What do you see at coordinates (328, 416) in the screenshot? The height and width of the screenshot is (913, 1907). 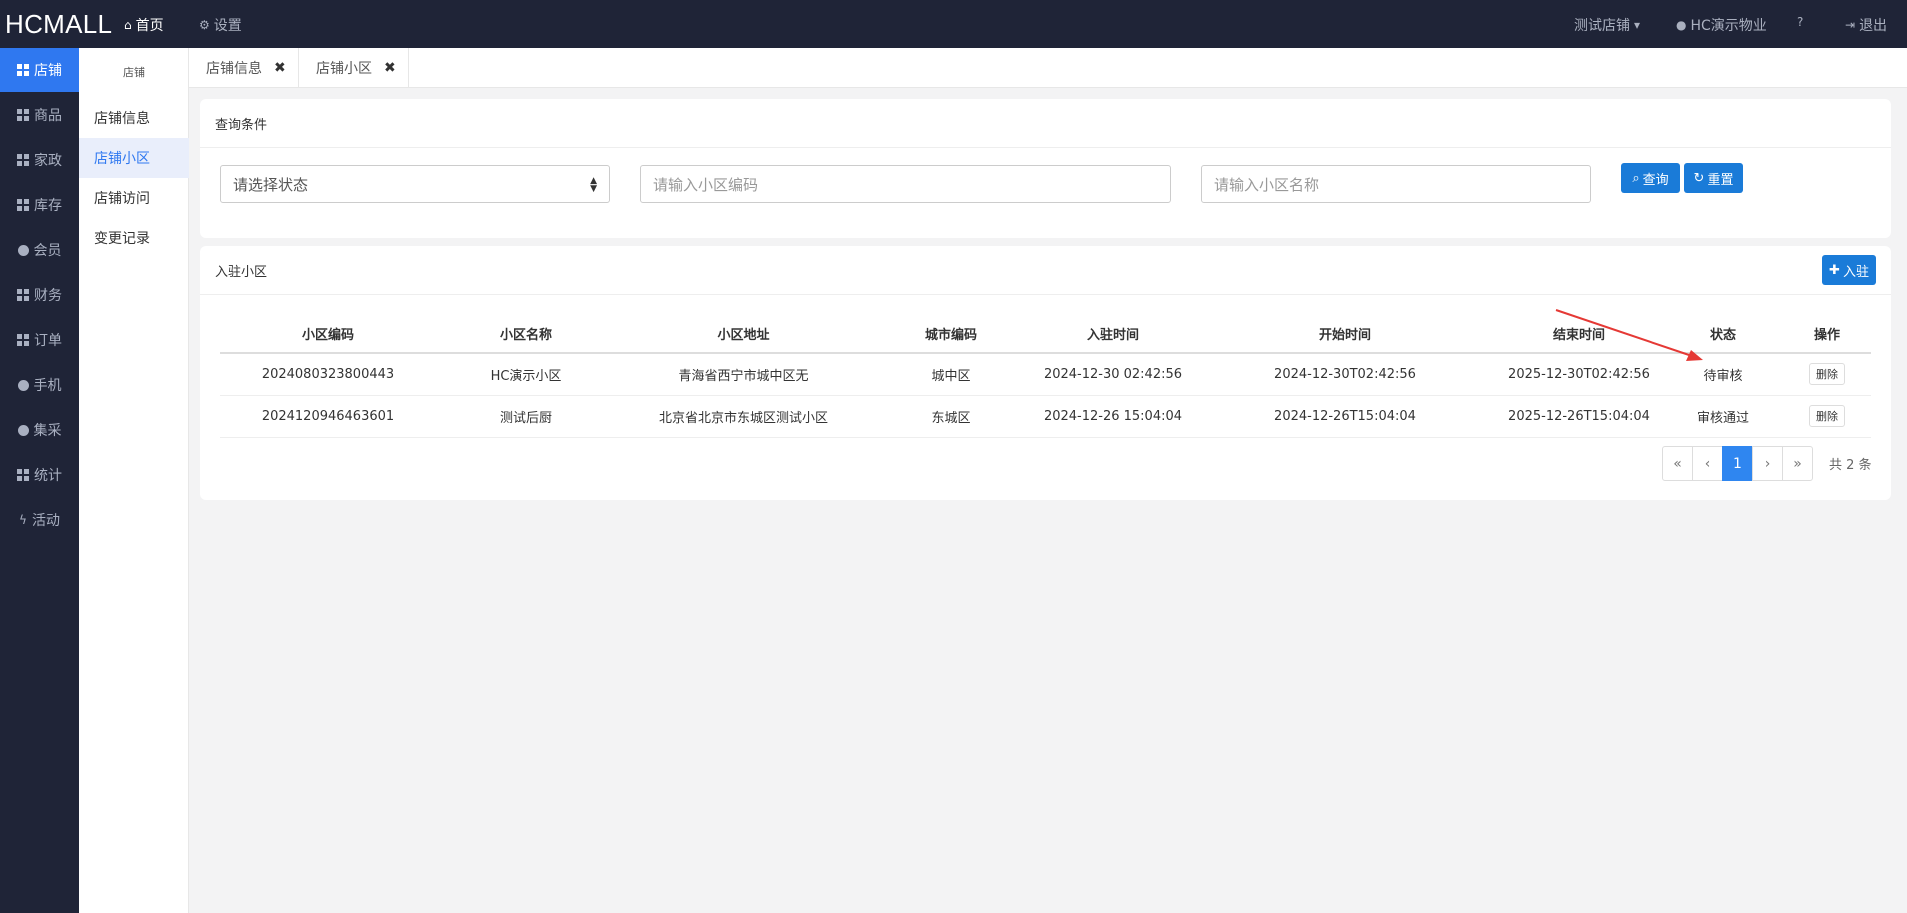 I see `cell-code: 2024120946463601` at bounding box center [328, 416].